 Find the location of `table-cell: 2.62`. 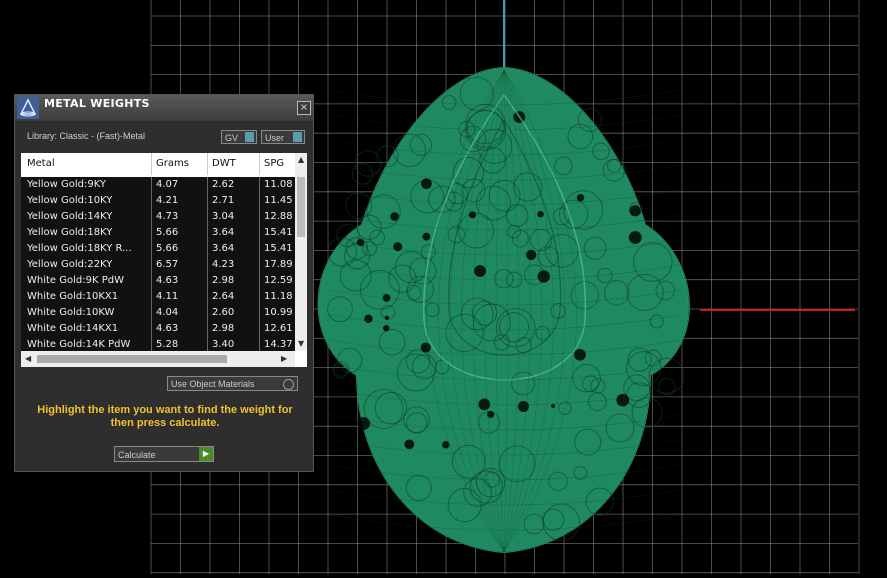

table-cell: 2.62 is located at coordinates (223, 184).